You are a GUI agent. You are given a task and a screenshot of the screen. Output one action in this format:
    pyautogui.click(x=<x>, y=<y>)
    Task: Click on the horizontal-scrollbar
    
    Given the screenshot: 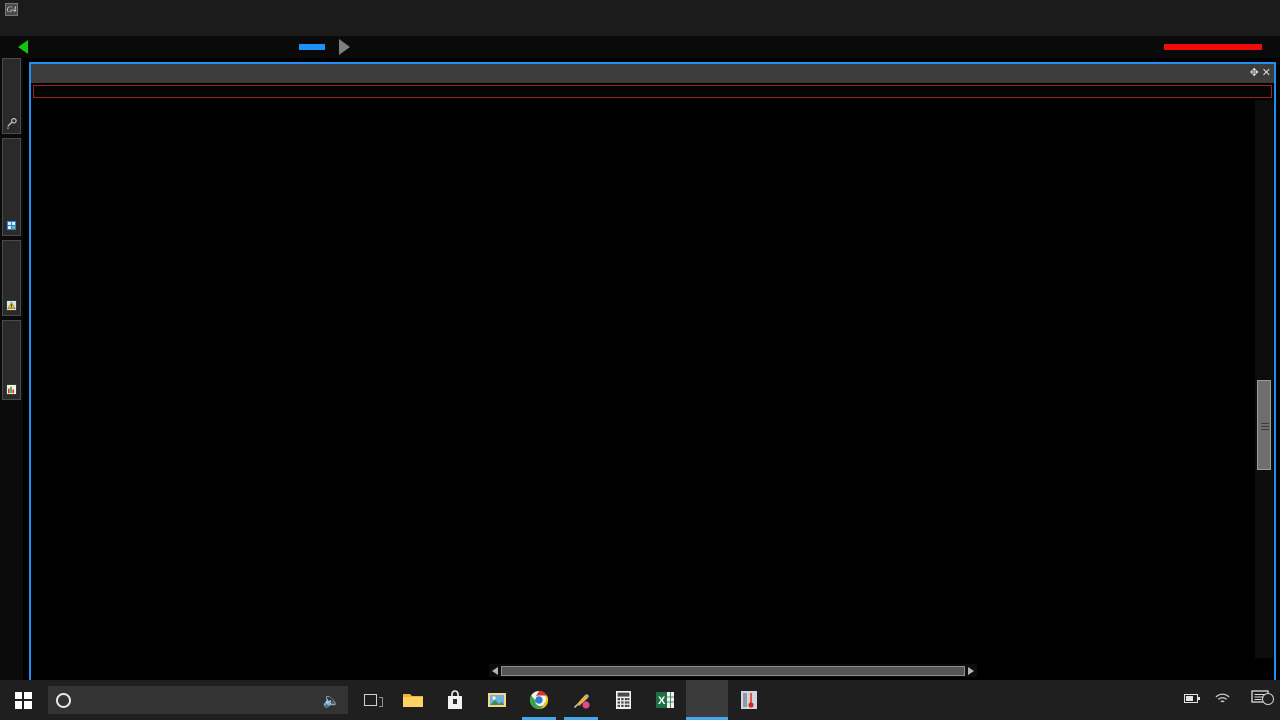 What is the action you would take?
    pyautogui.click(x=733, y=670)
    